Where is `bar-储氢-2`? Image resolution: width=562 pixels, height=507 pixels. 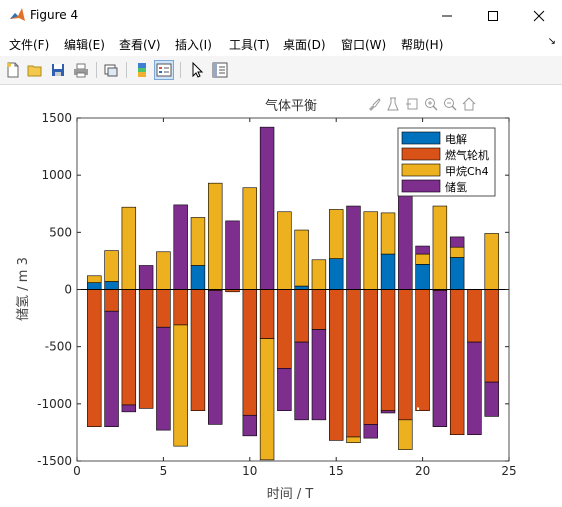 bar-储氢-2 is located at coordinates (111, 368).